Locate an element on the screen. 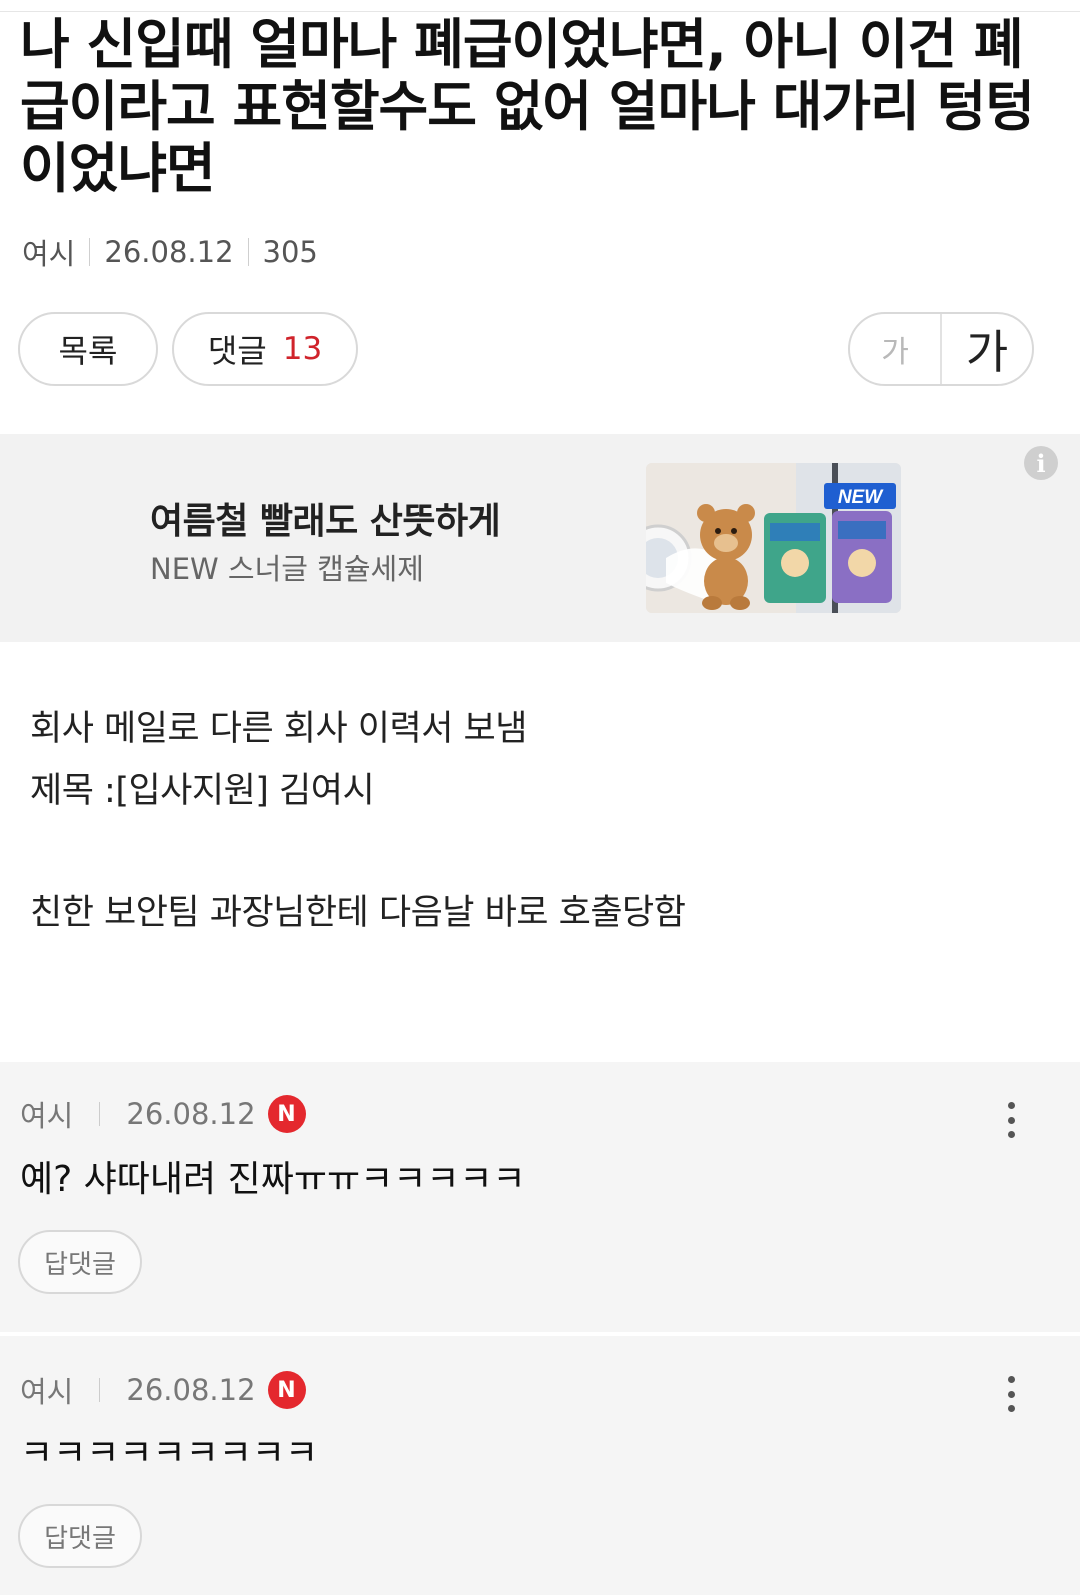  post-date: 26.08.12 is located at coordinates (169, 252).